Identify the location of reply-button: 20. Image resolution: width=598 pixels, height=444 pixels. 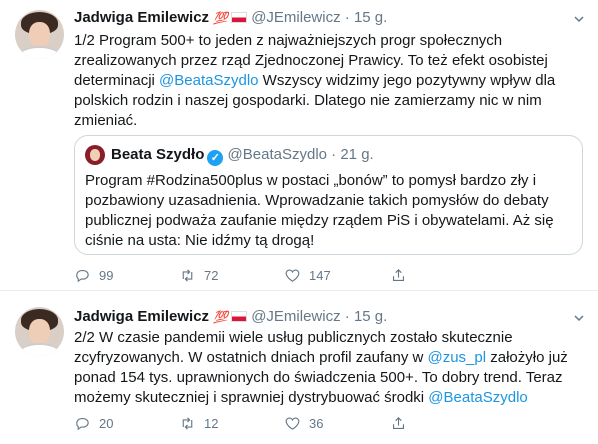
(93, 424).